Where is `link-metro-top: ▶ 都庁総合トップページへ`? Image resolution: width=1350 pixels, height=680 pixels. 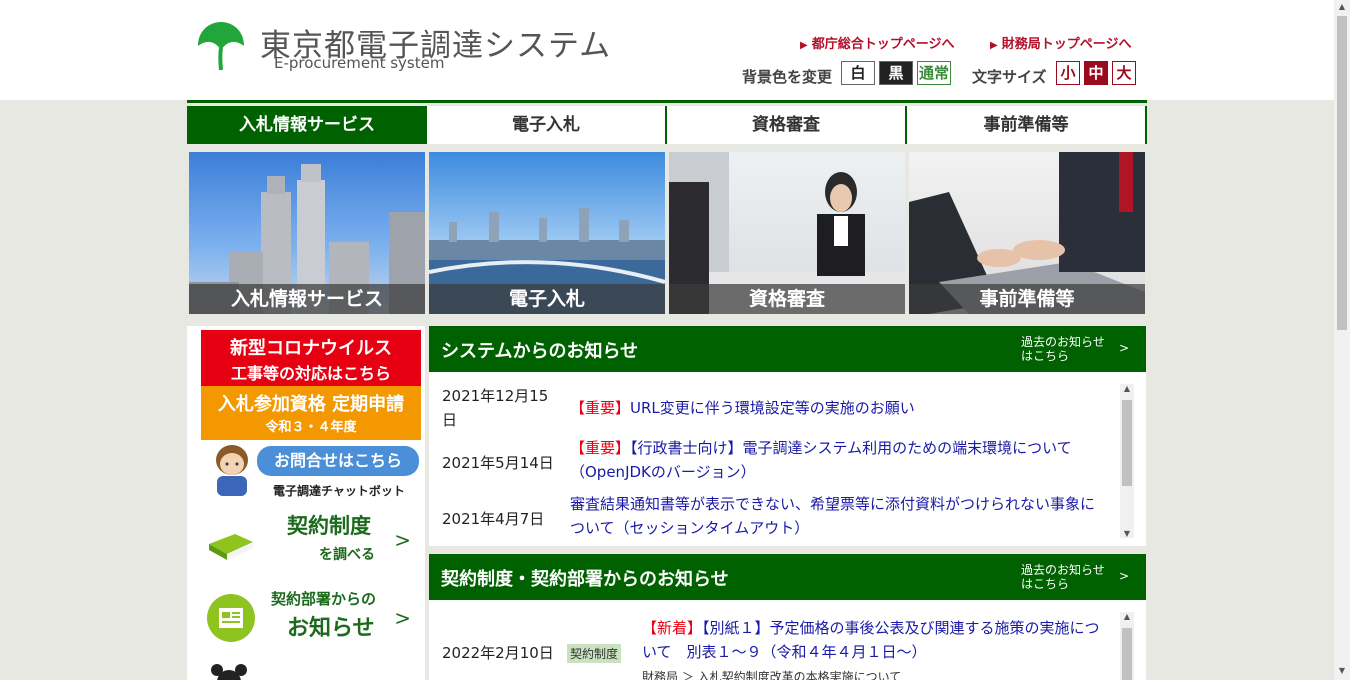 link-metro-top: ▶ 都庁総合トップページへ is located at coordinates (877, 42).